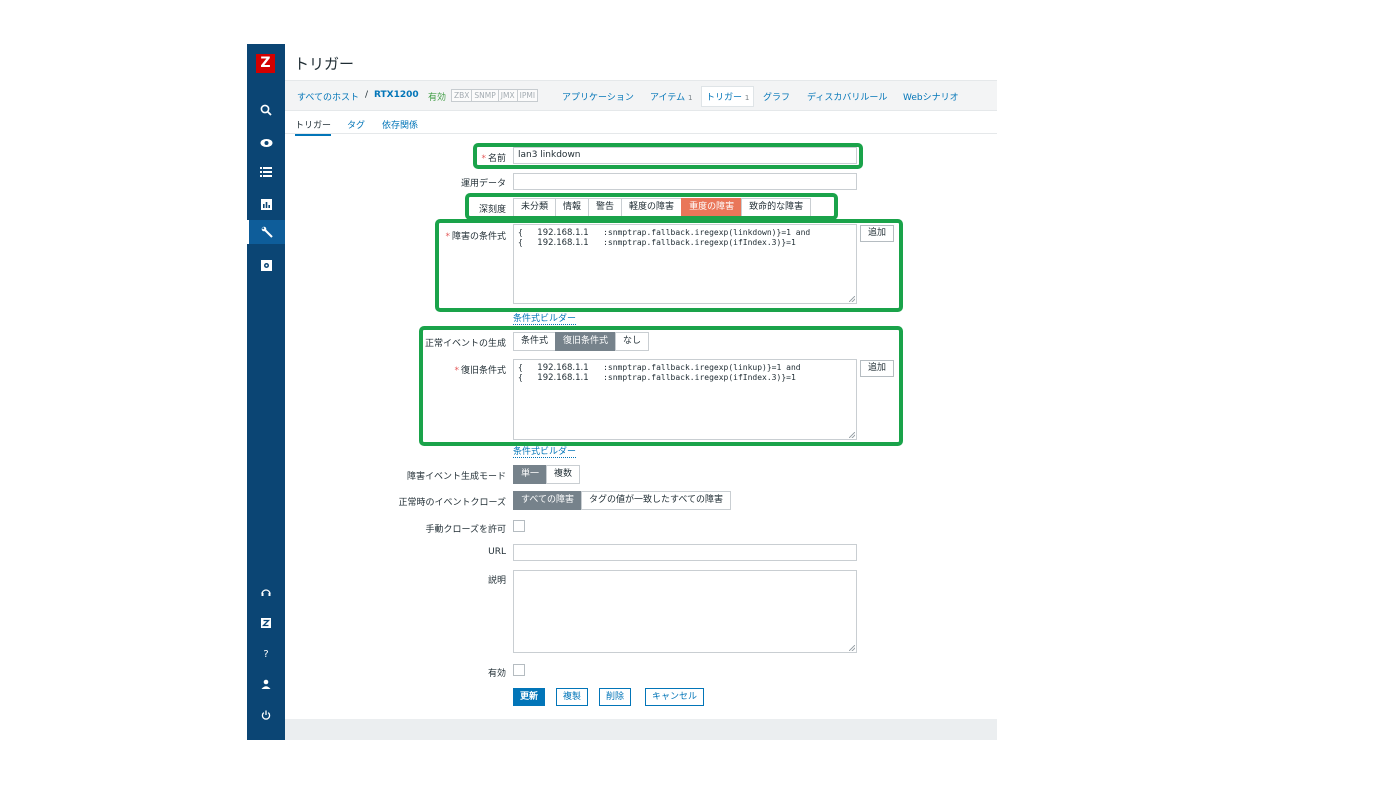 The image size is (1400, 787). I want to click on discovery-link: ディスカバリルール, so click(847, 96).